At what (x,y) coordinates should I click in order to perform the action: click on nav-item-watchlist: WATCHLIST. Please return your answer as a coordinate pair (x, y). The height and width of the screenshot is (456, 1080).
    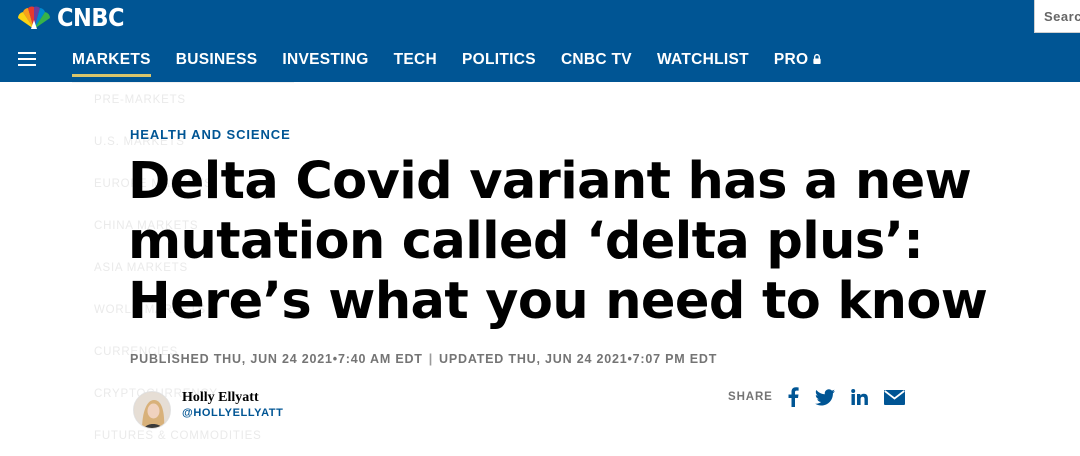
    Looking at the image, I should click on (703, 60).